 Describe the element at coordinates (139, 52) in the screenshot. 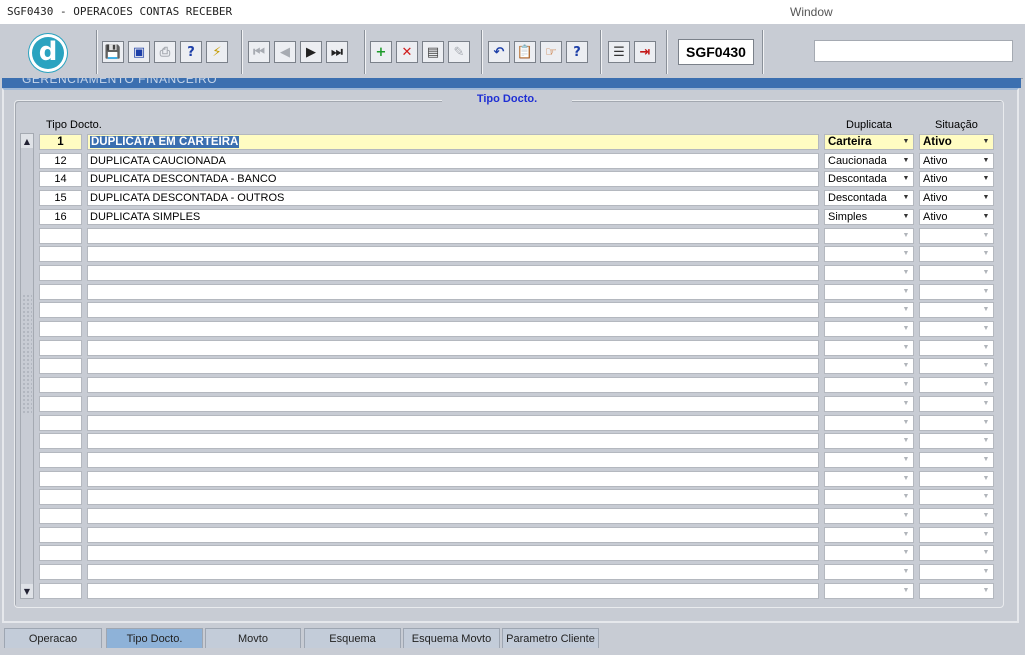

I see `screen-button: ▣` at that location.